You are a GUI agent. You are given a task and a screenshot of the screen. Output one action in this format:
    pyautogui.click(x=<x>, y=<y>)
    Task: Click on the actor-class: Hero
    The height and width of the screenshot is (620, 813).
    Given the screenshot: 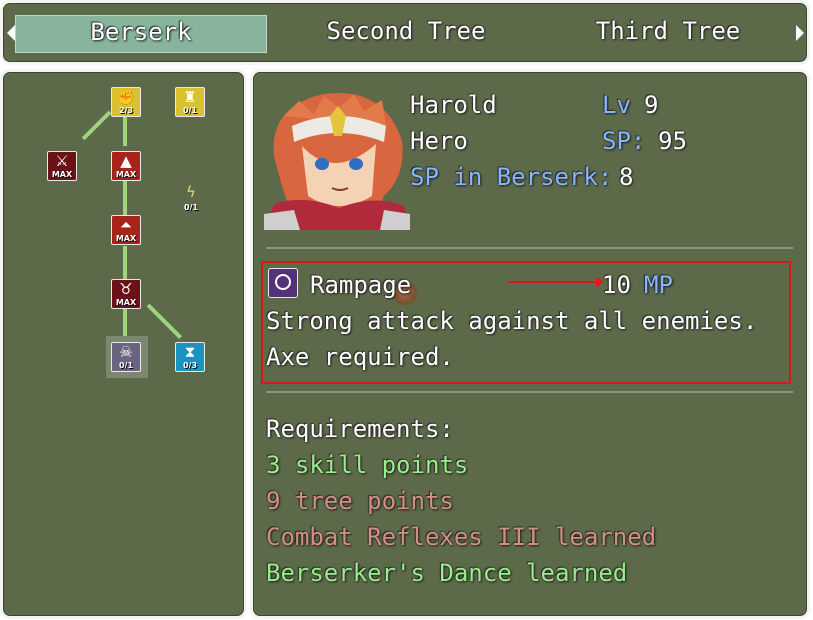 What is the action you would take?
    pyautogui.click(x=439, y=141)
    